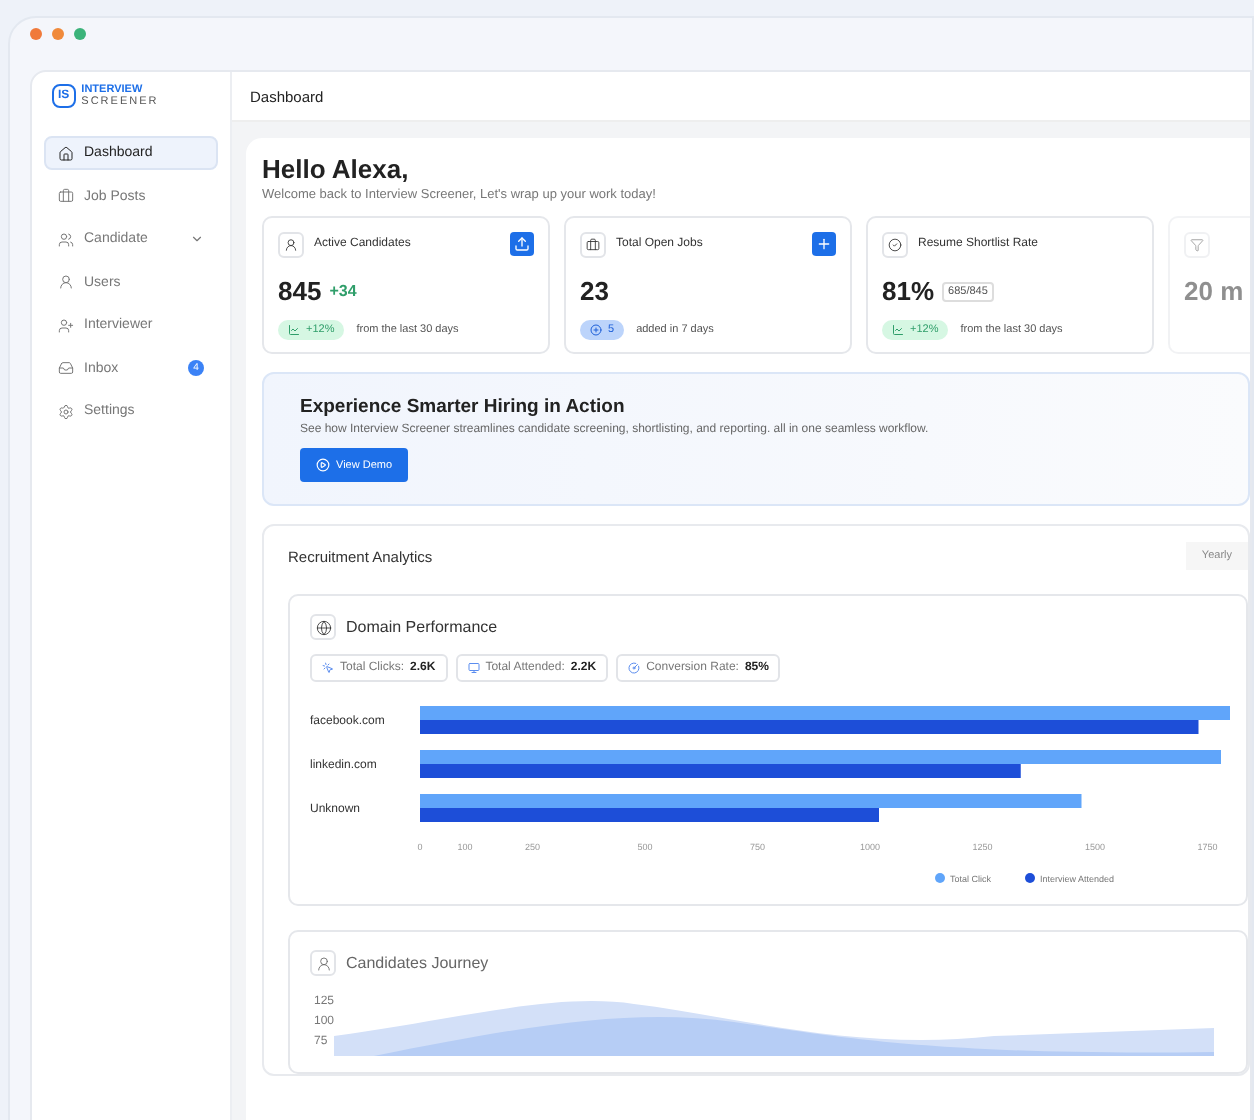 The width and height of the screenshot is (1254, 1120). I want to click on stat-value: 23, so click(594, 291).